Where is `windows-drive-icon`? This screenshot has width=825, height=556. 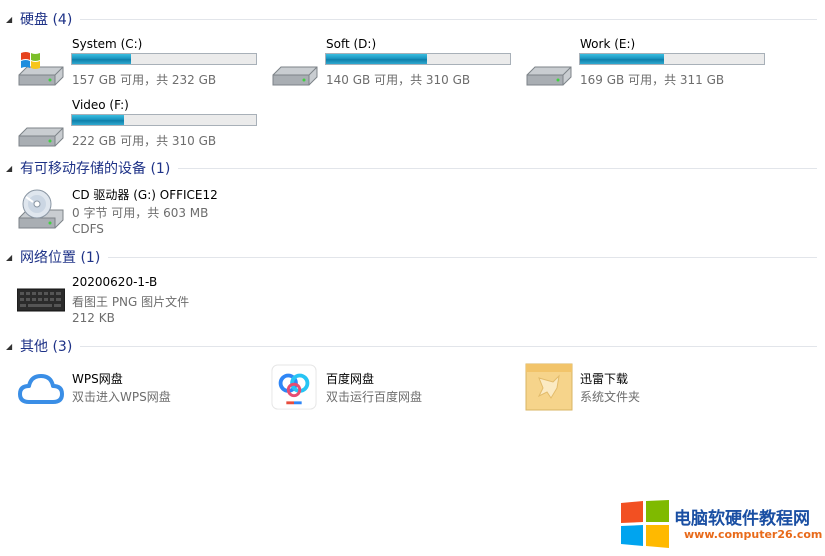 windows-drive-icon is located at coordinates (41, 69).